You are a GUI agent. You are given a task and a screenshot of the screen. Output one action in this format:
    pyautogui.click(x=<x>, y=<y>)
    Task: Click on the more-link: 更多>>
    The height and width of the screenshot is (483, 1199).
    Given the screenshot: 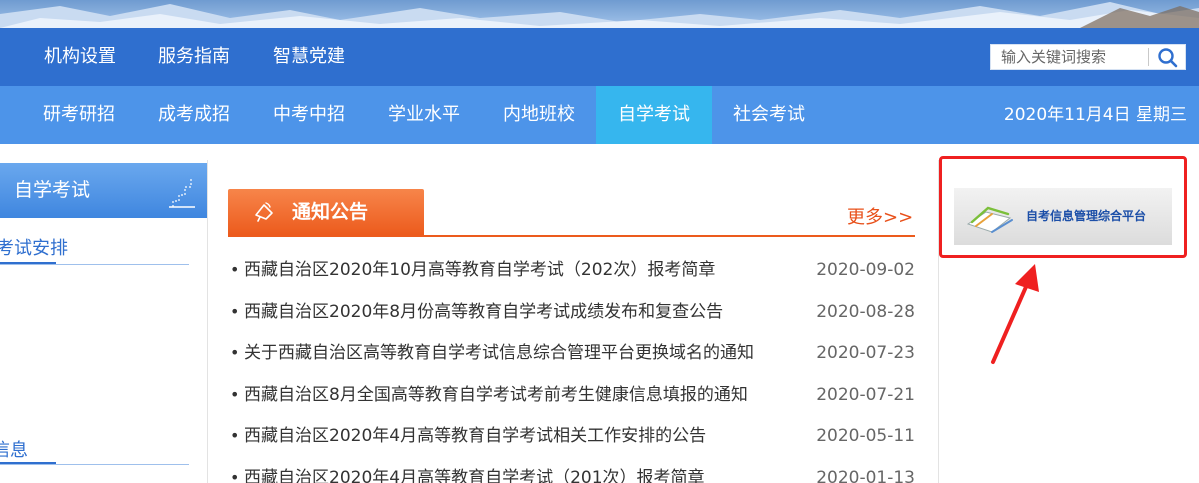 What is the action you would take?
    pyautogui.click(x=880, y=216)
    